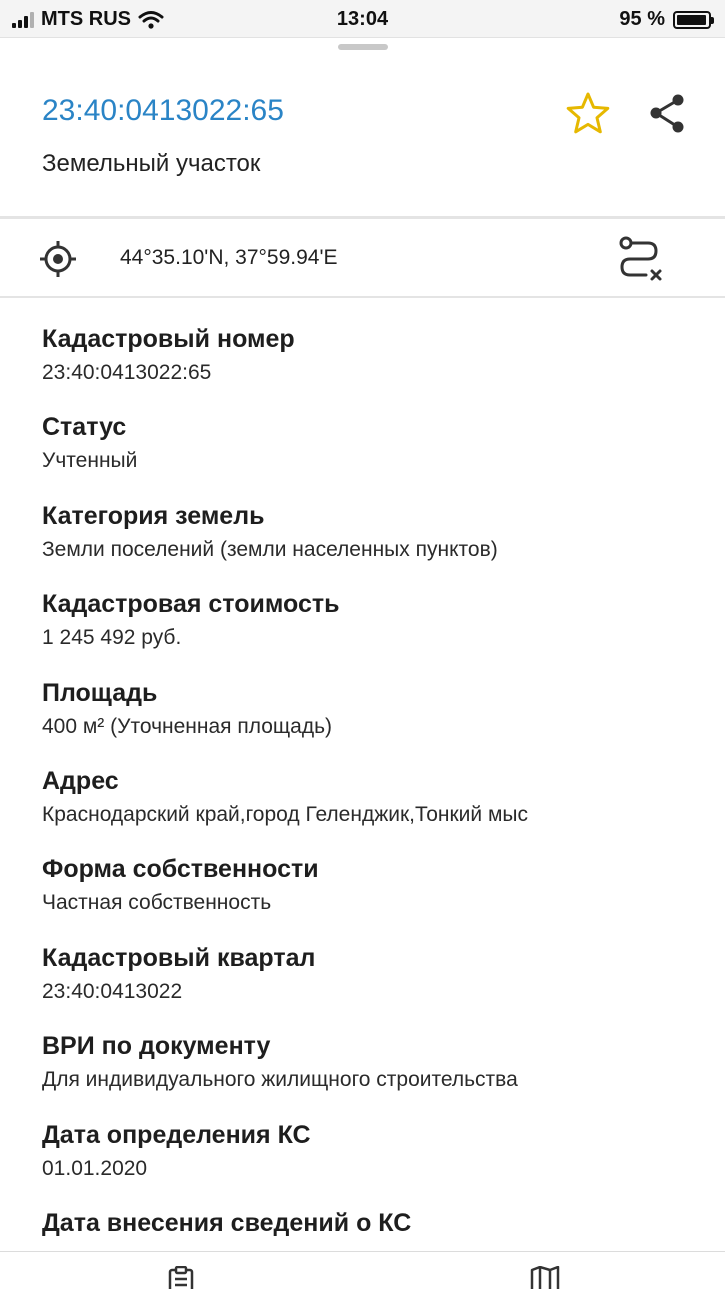 This screenshot has width=725, height=1289. I want to click on target-icon, so click(58, 259).